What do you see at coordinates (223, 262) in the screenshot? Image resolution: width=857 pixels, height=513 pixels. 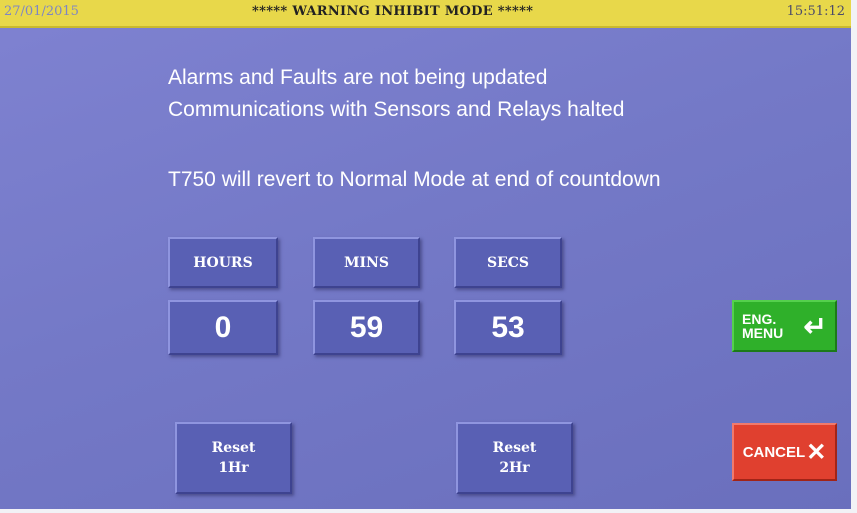 I see `hours-label: HOURS` at bounding box center [223, 262].